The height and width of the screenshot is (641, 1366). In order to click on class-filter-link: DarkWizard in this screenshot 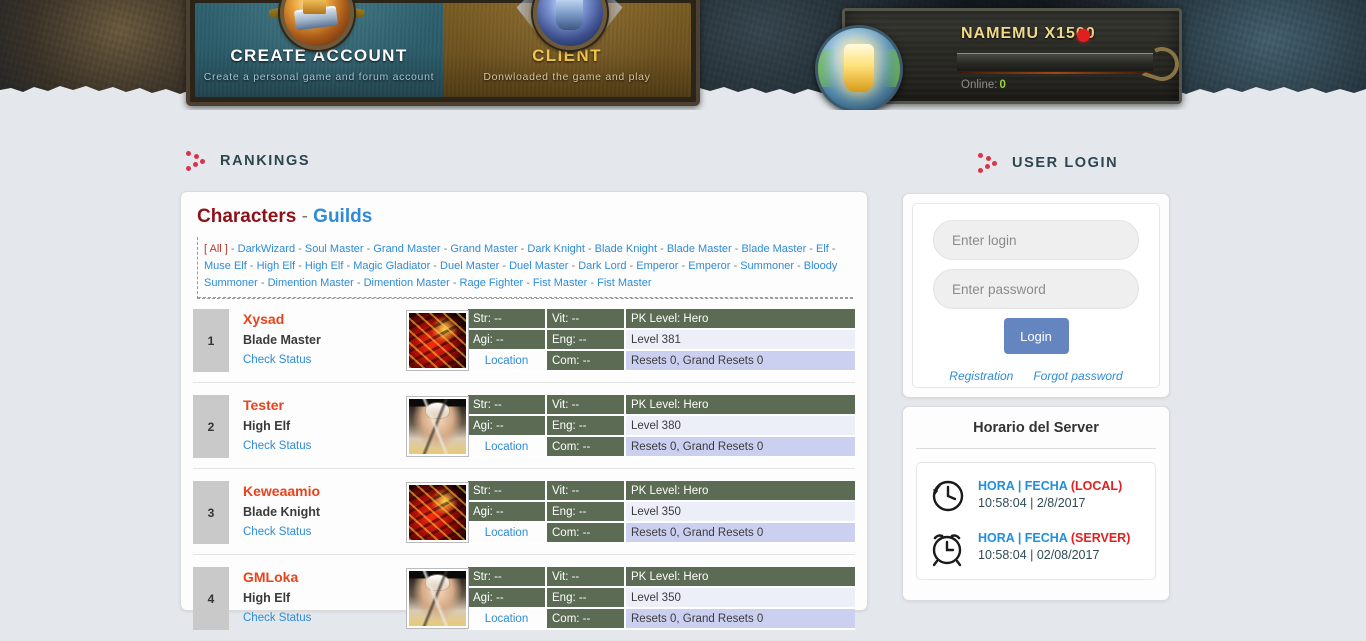, I will do `click(266, 249)`.